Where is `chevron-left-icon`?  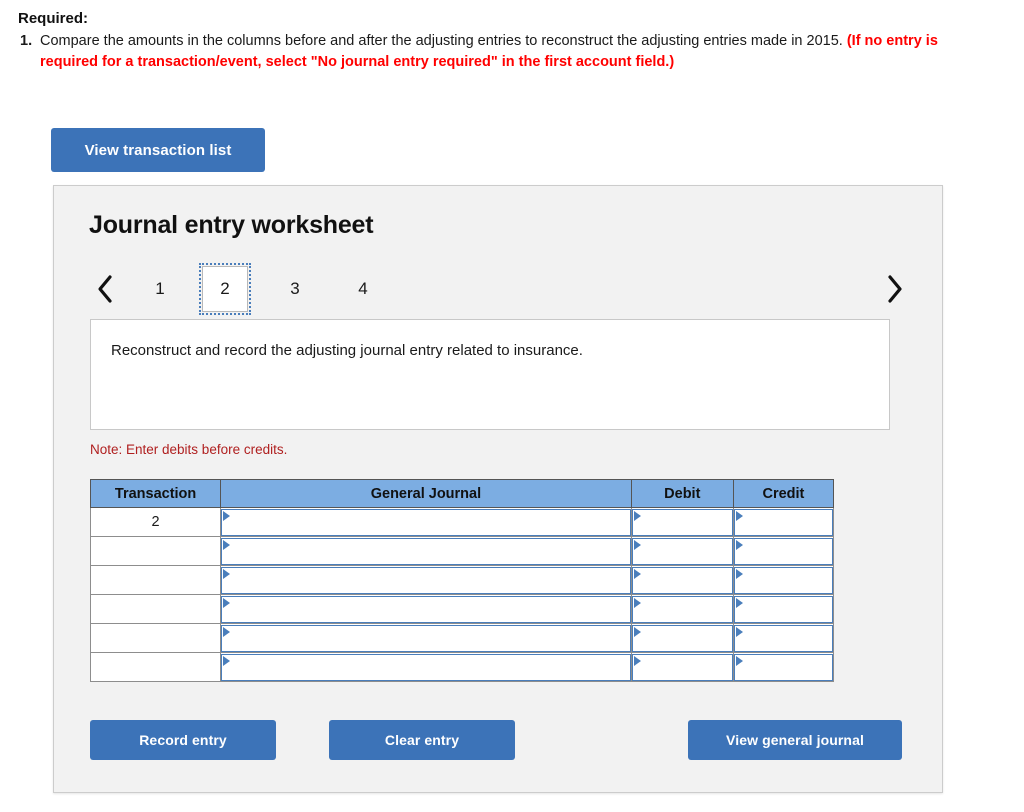 chevron-left-icon is located at coordinates (105, 289).